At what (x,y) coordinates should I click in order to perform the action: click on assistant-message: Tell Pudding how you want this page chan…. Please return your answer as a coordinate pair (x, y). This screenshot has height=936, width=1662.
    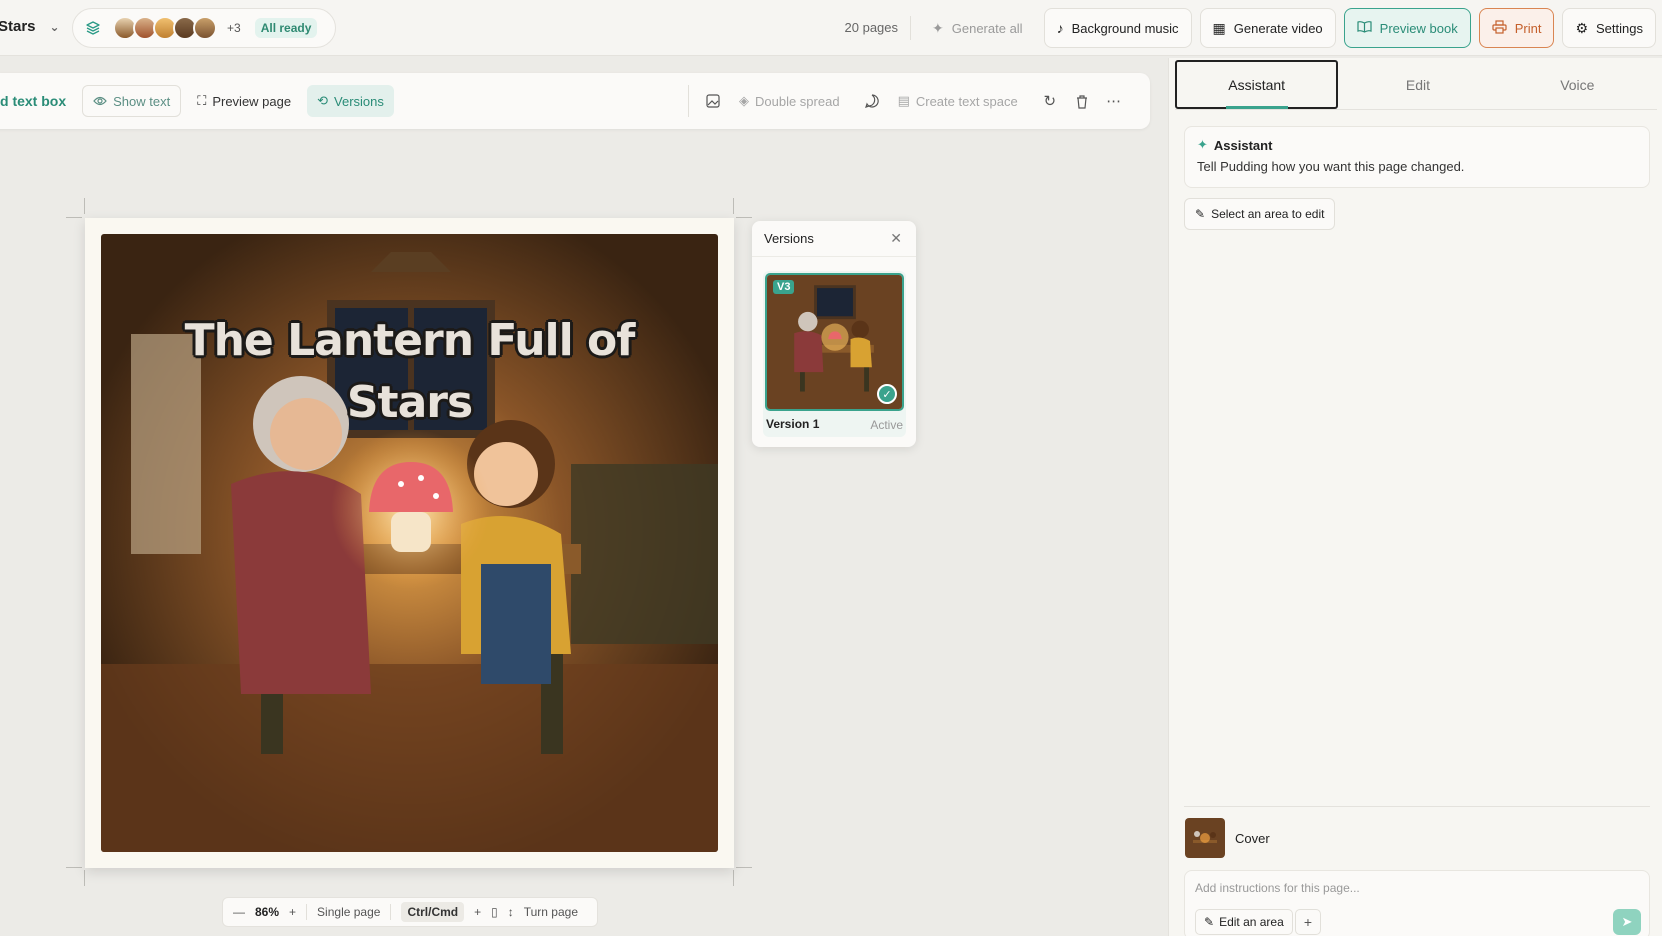
    Looking at the image, I should click on (1331, 166).